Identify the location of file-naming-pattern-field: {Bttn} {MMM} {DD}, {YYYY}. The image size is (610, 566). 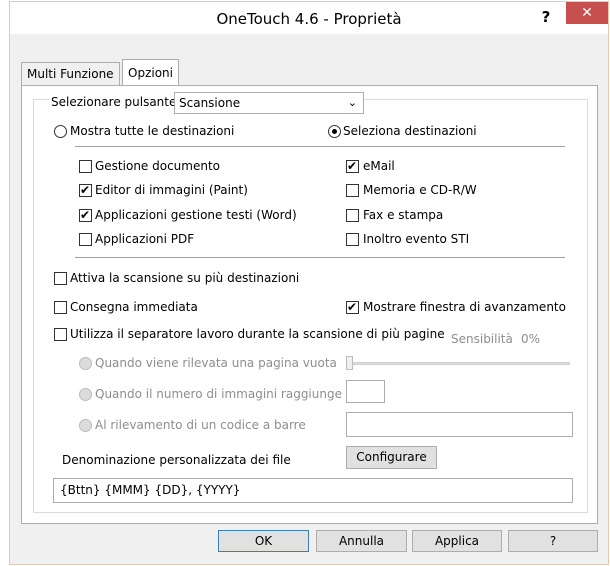
(313, 490).